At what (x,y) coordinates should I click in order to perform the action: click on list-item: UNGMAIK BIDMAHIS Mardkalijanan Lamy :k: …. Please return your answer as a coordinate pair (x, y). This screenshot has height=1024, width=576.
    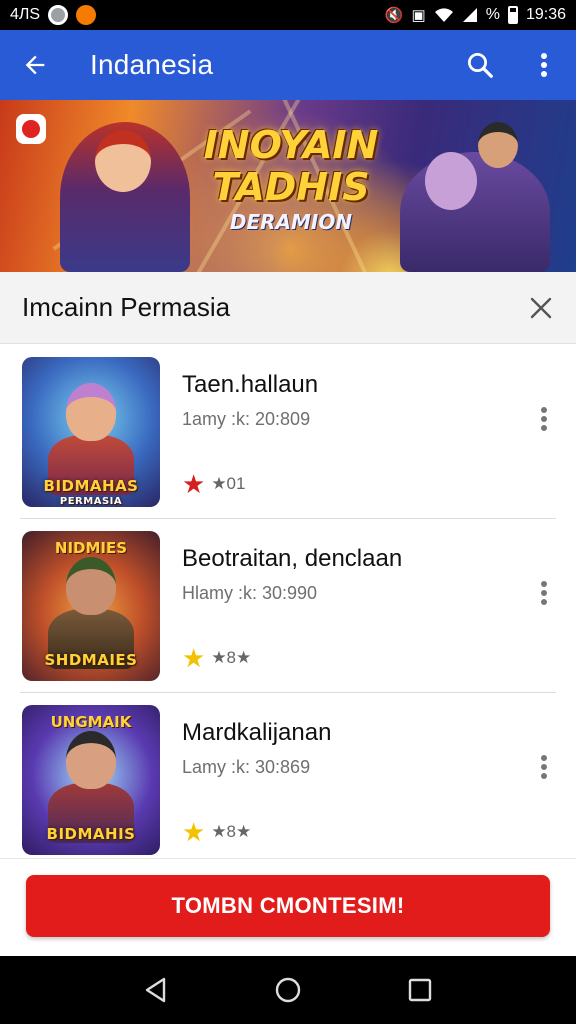
    Looking at the image, I should click on (288, 775).